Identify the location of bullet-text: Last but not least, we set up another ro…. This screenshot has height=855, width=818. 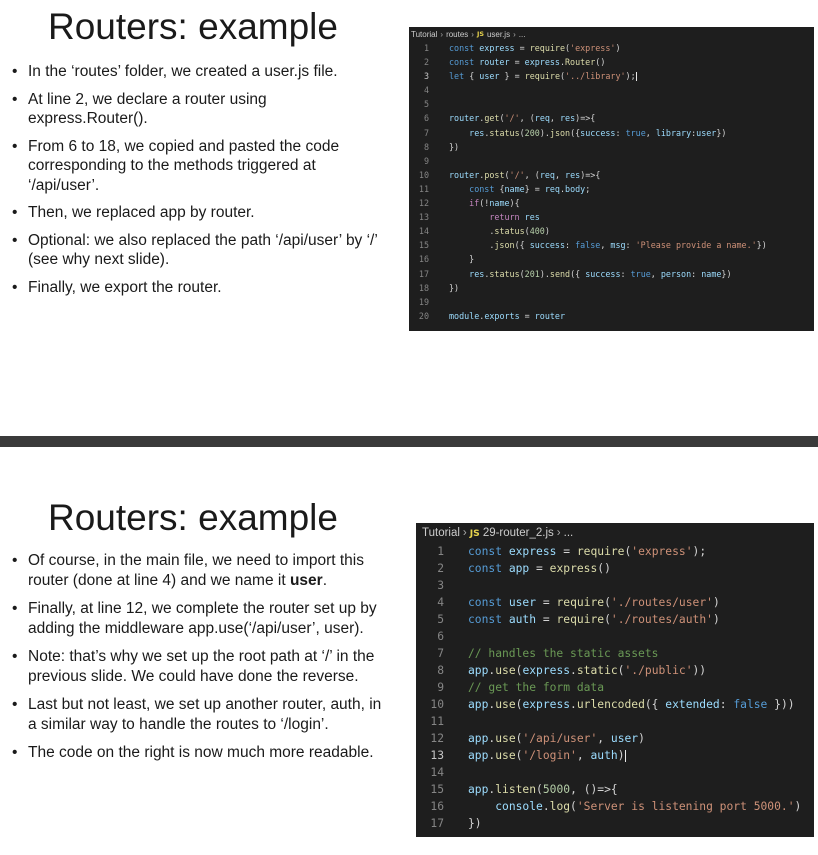
(205, 714).